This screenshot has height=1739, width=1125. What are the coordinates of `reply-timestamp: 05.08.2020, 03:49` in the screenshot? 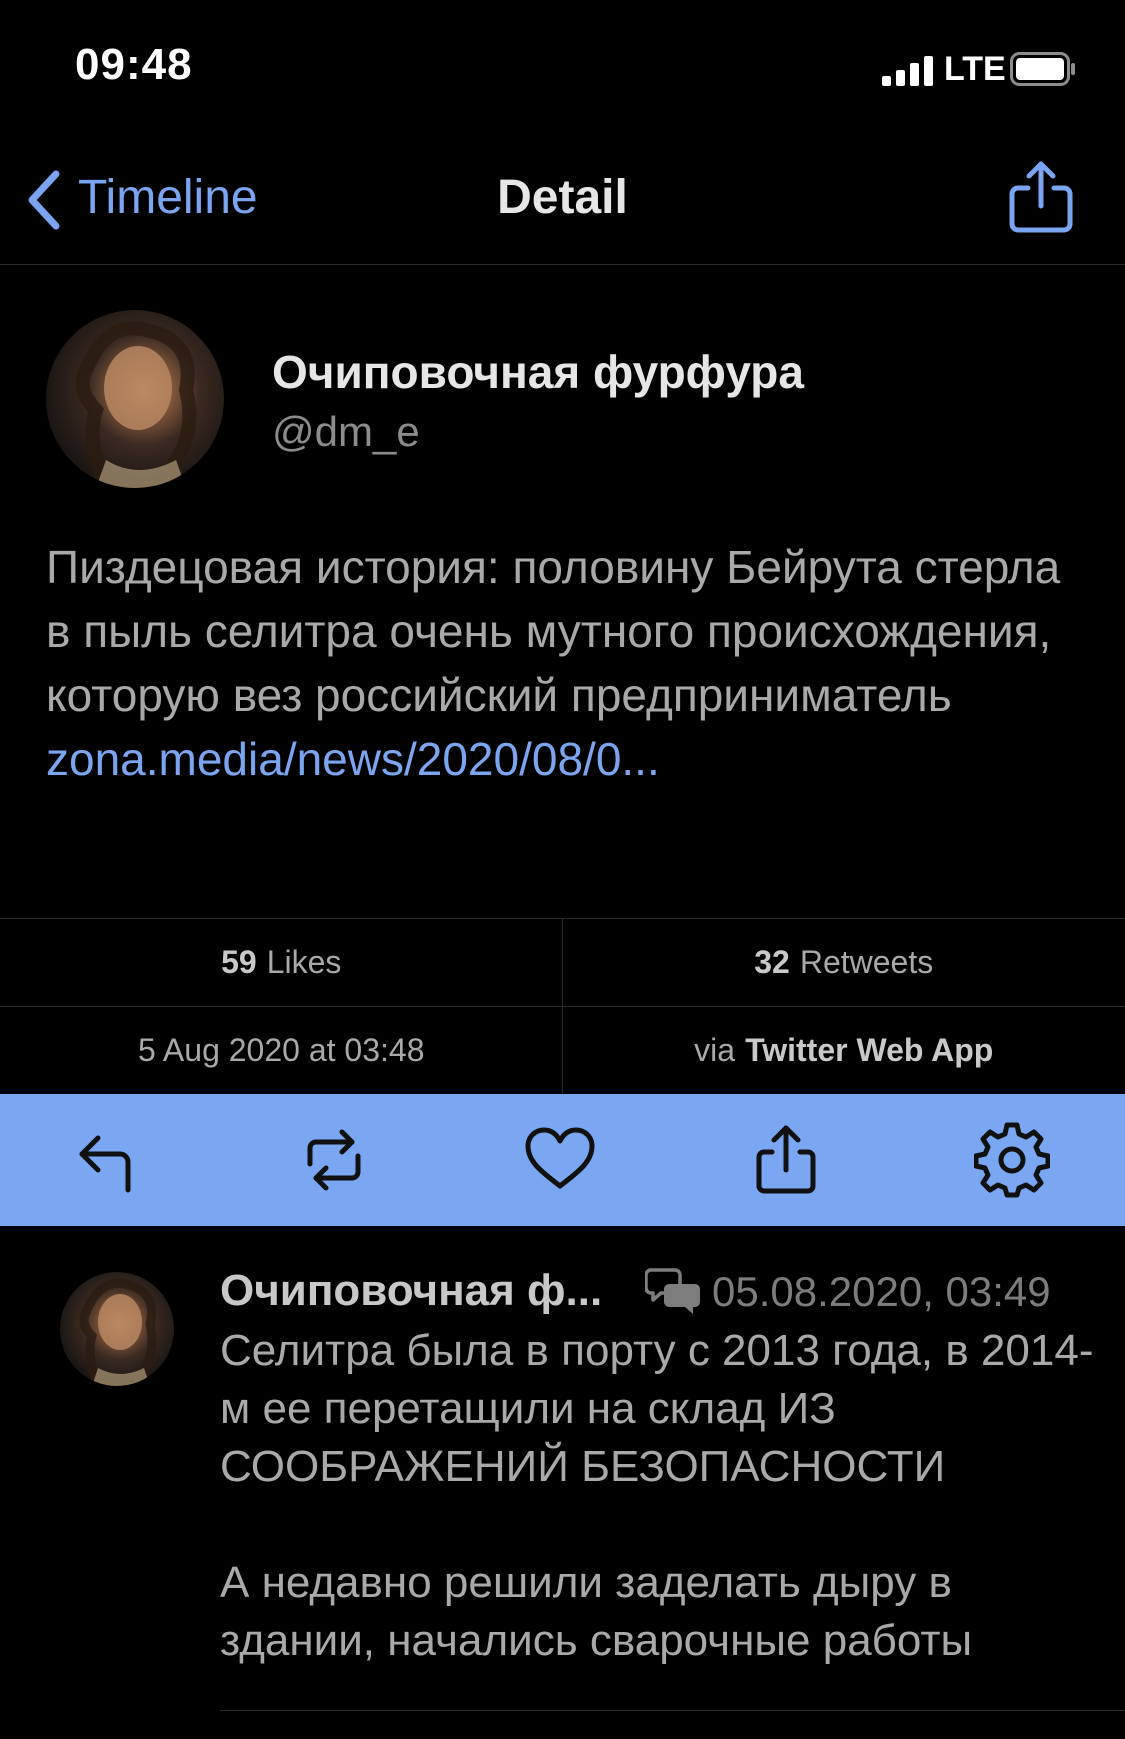 It's located at (881, 1291).